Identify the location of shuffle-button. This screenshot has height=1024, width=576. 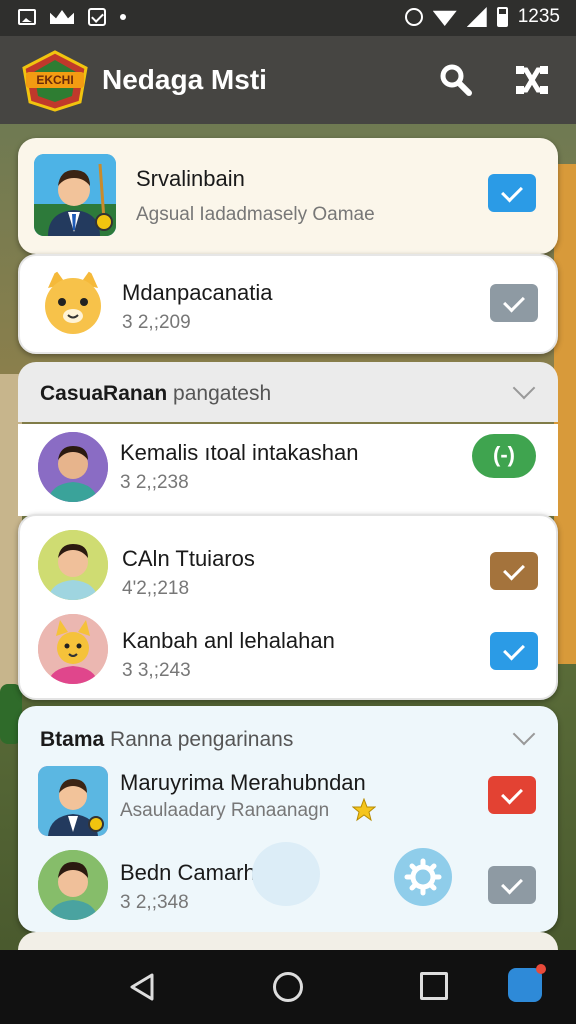
(532, 80).